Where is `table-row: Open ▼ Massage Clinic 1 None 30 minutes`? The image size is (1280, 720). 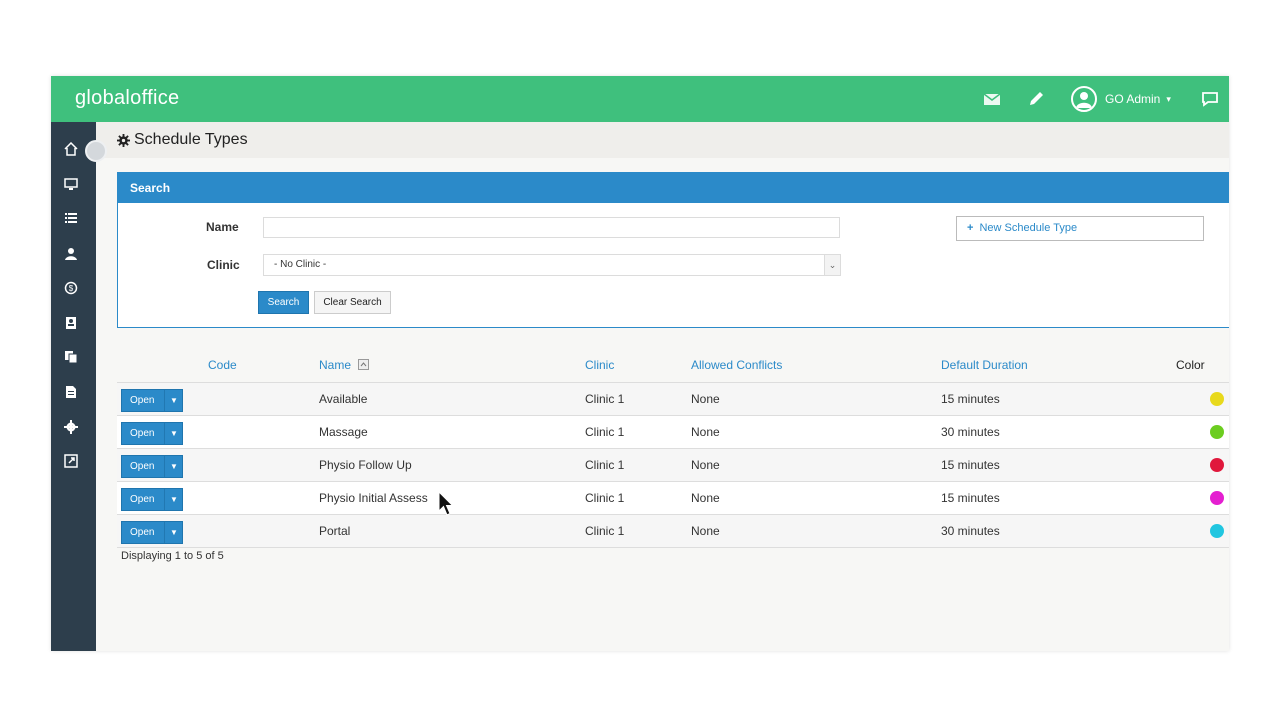 table-row: Open ▼ Massage Clinic 1 None 30 minutes is located at coordinates (673, 431).